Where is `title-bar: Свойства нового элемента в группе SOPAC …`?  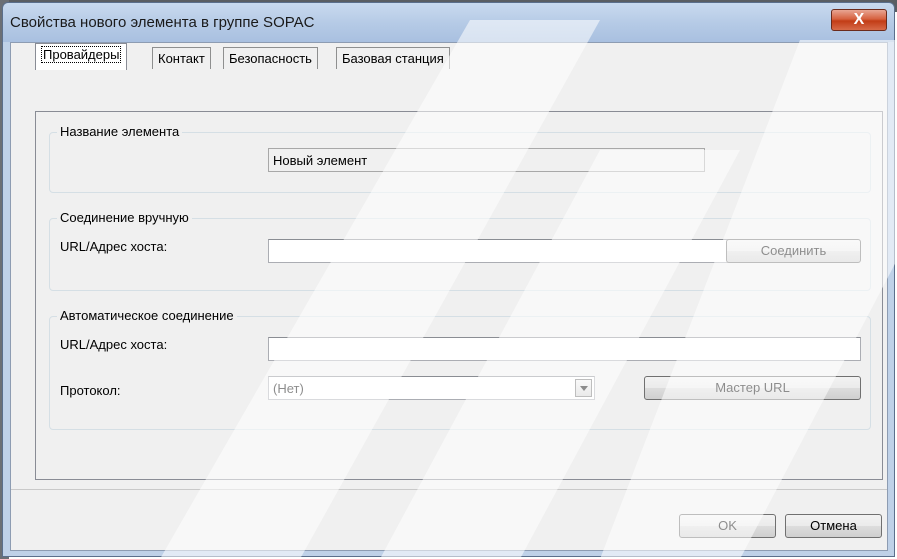 title-bar: Свойства нового элемента в группе SOPAC … is located at coordinates (448, 22).